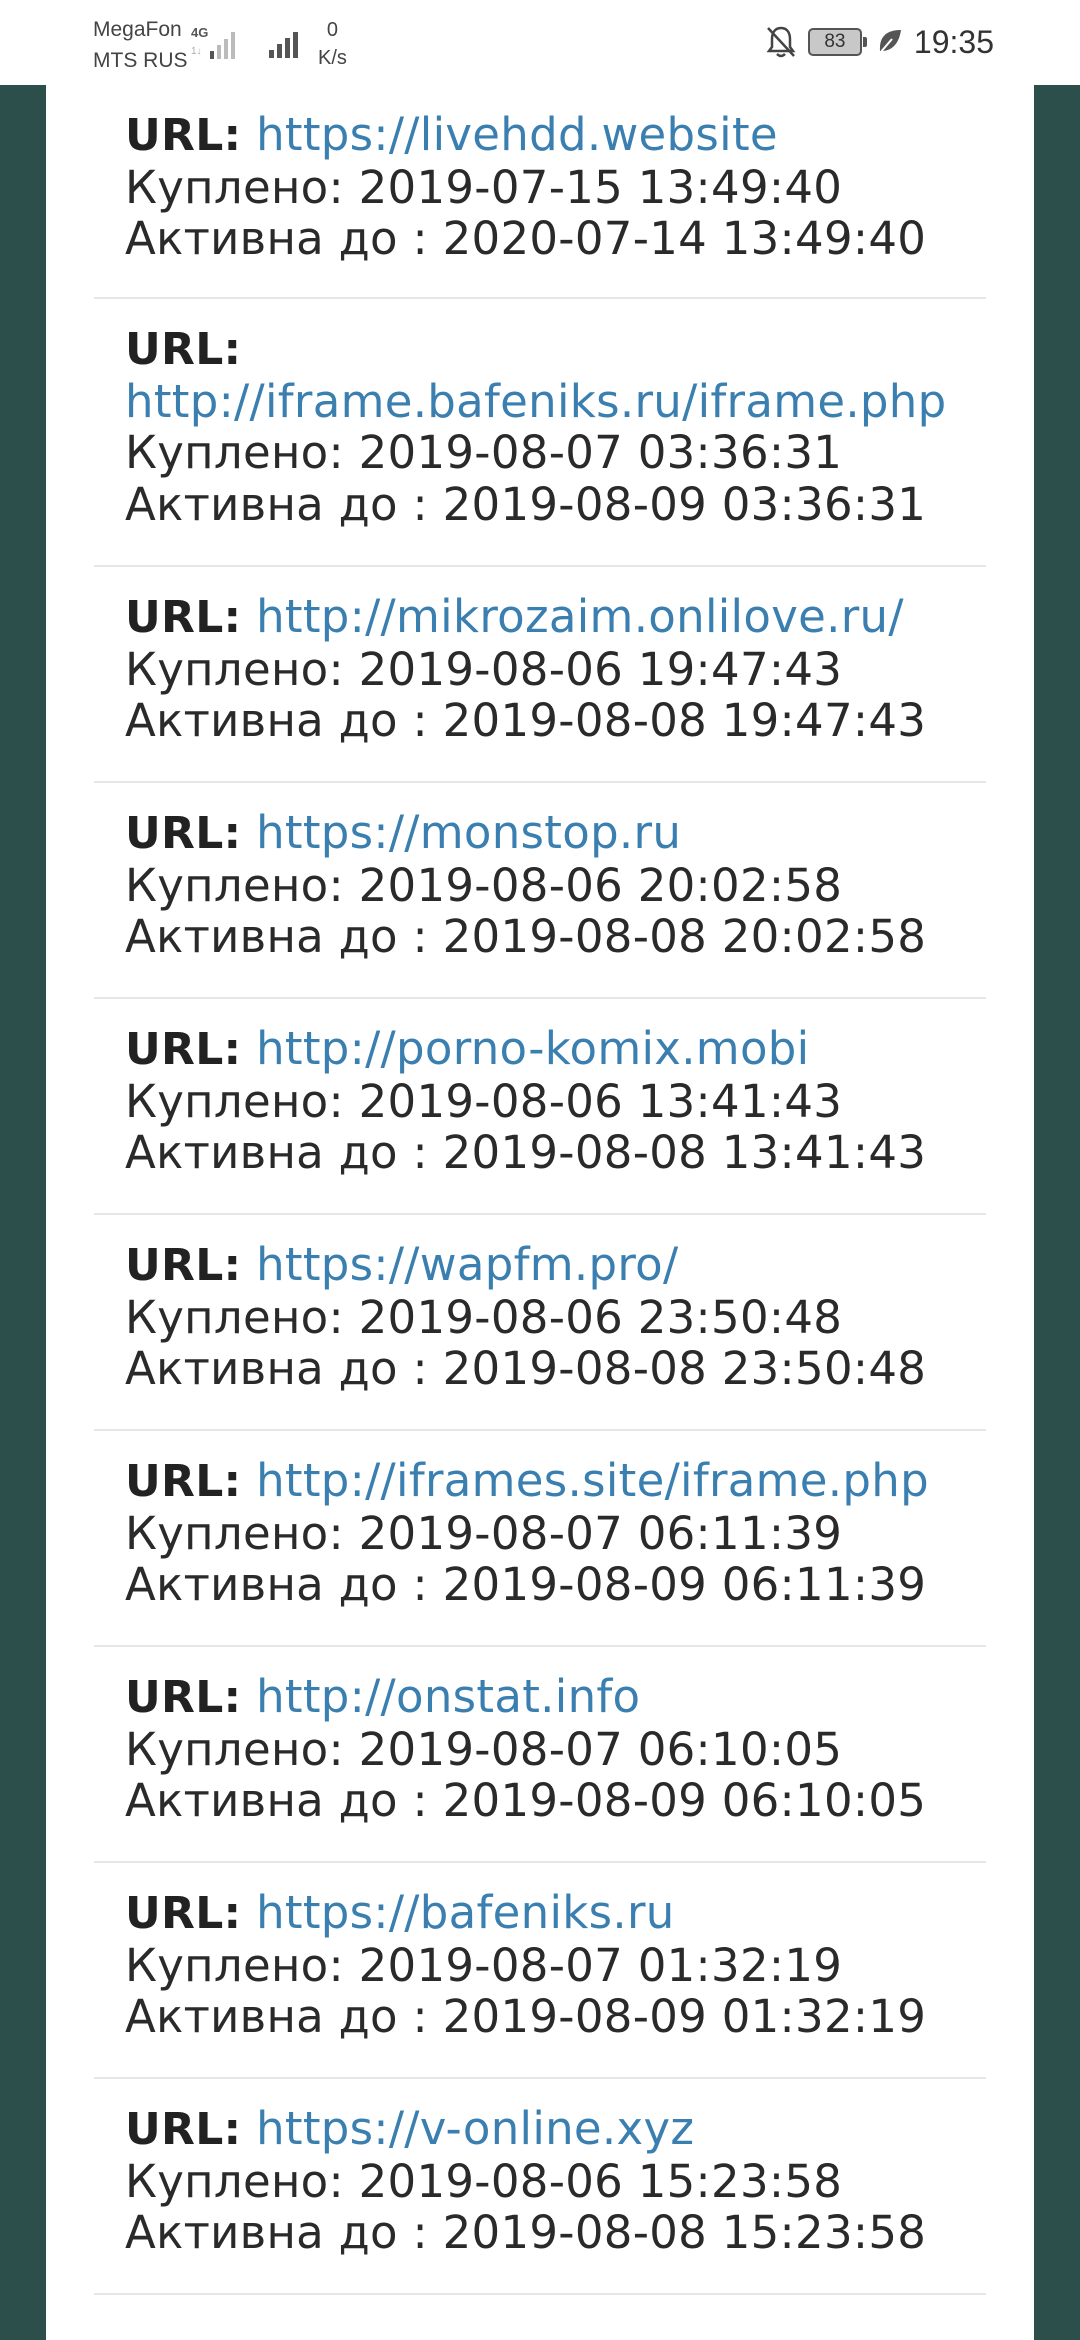 Image resolution: width=1080 pixels, height=2340 pixels. I want to click on url-link: http://mikrozaim.onlilove.ru/, so click(580, 616).